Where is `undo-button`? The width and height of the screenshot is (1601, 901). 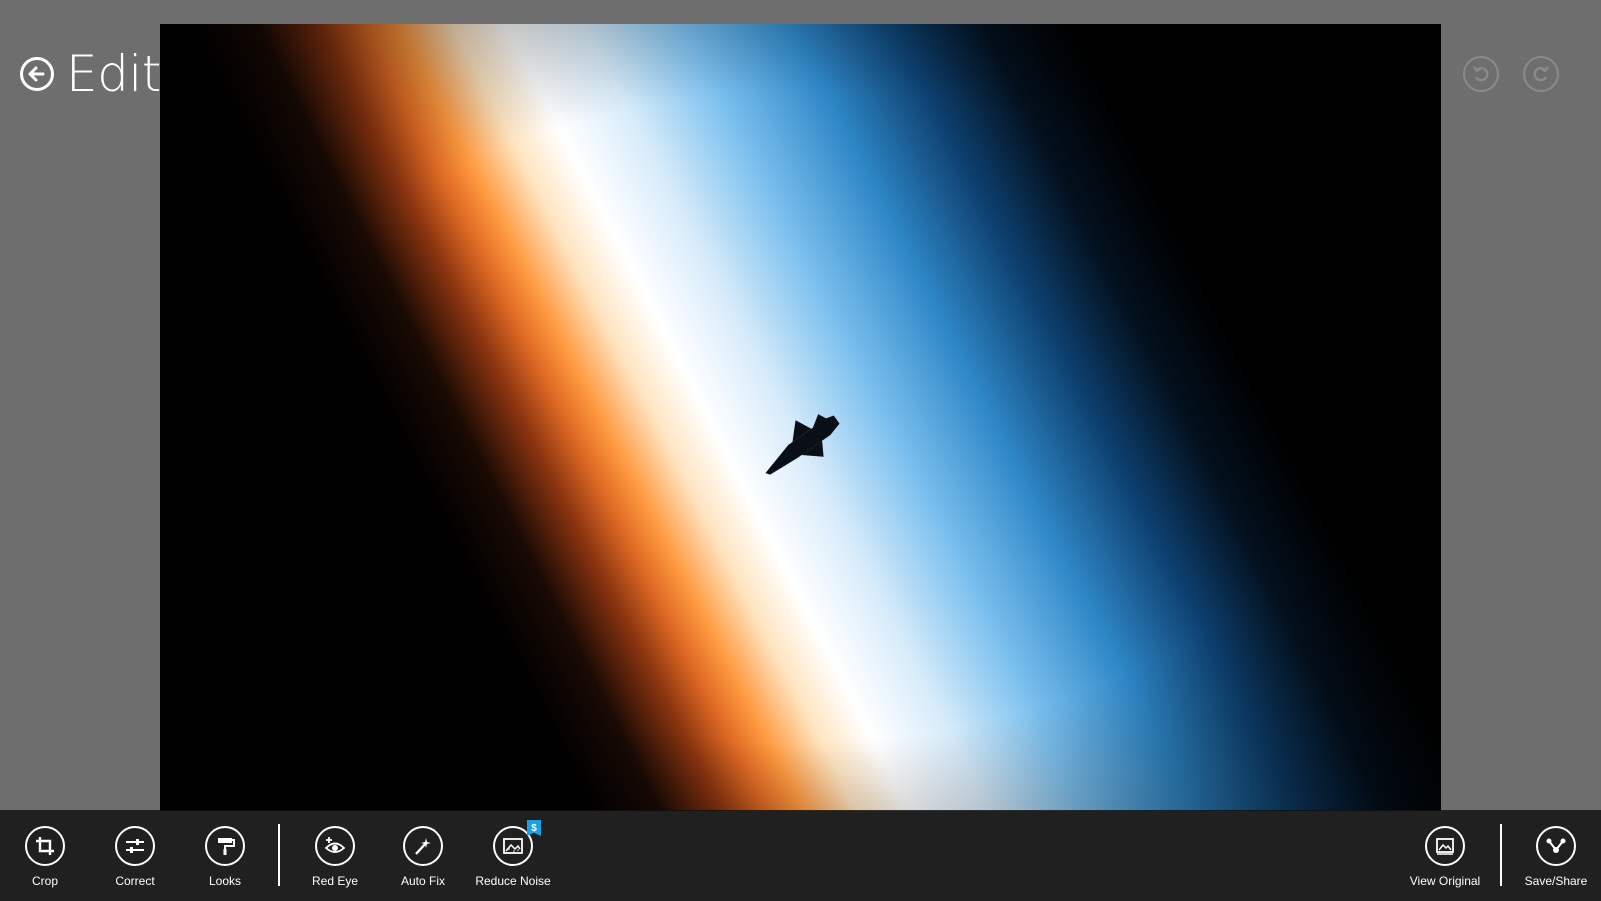 undo-button is located at coordinates (1481, 74).